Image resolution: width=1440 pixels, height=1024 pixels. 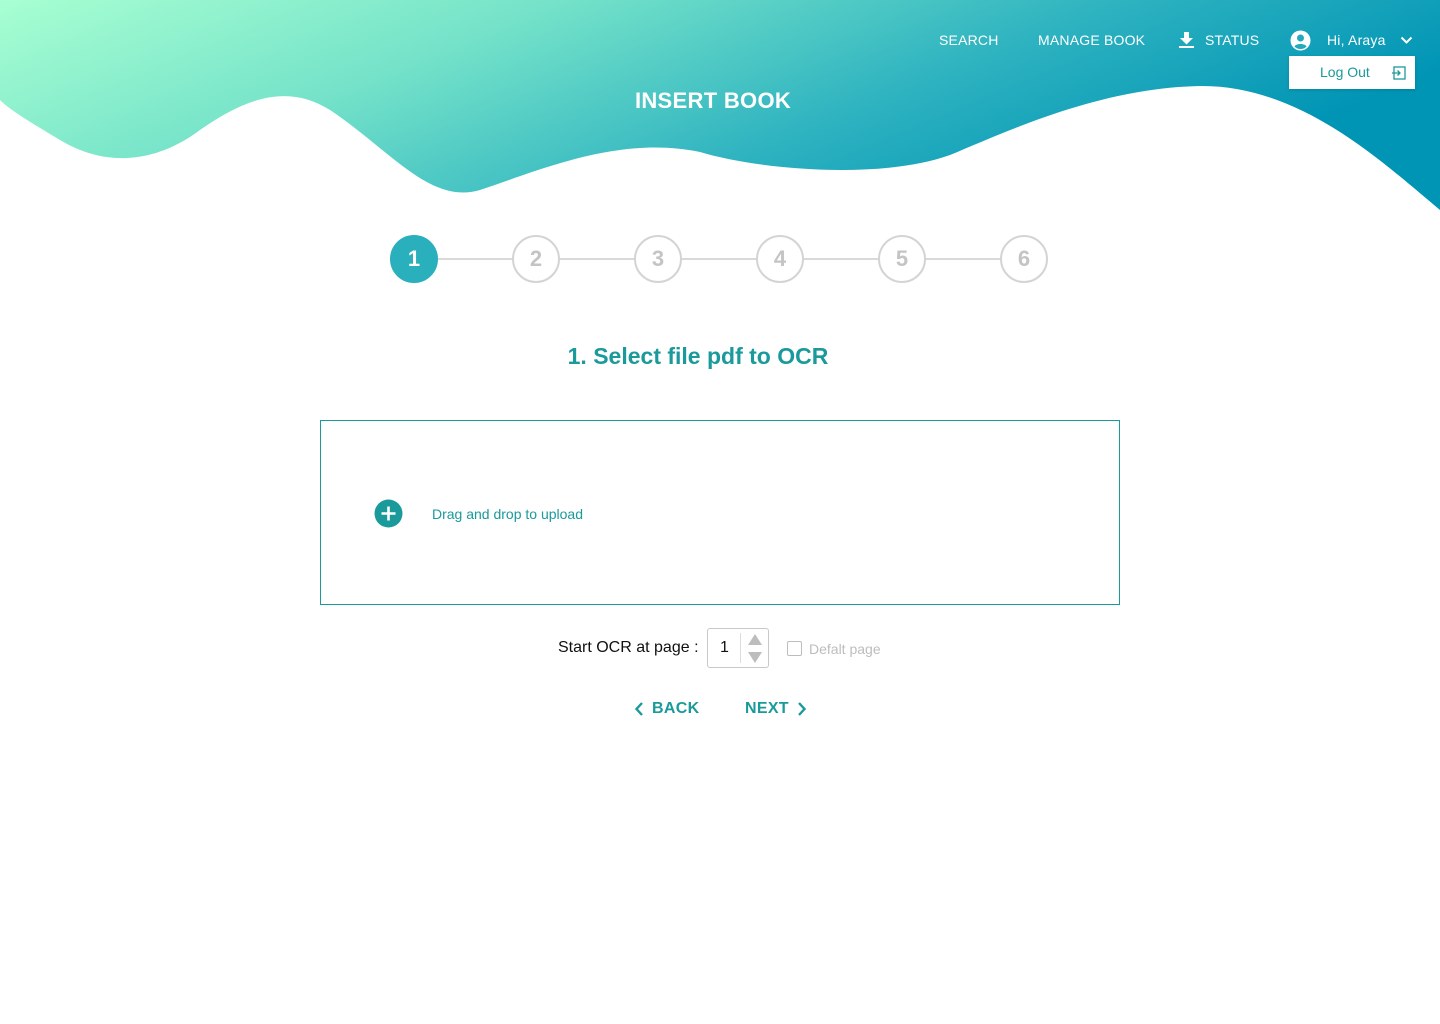 I want to click on ocr-start-label: Start OCR at page :, so click(x=628, y=647).